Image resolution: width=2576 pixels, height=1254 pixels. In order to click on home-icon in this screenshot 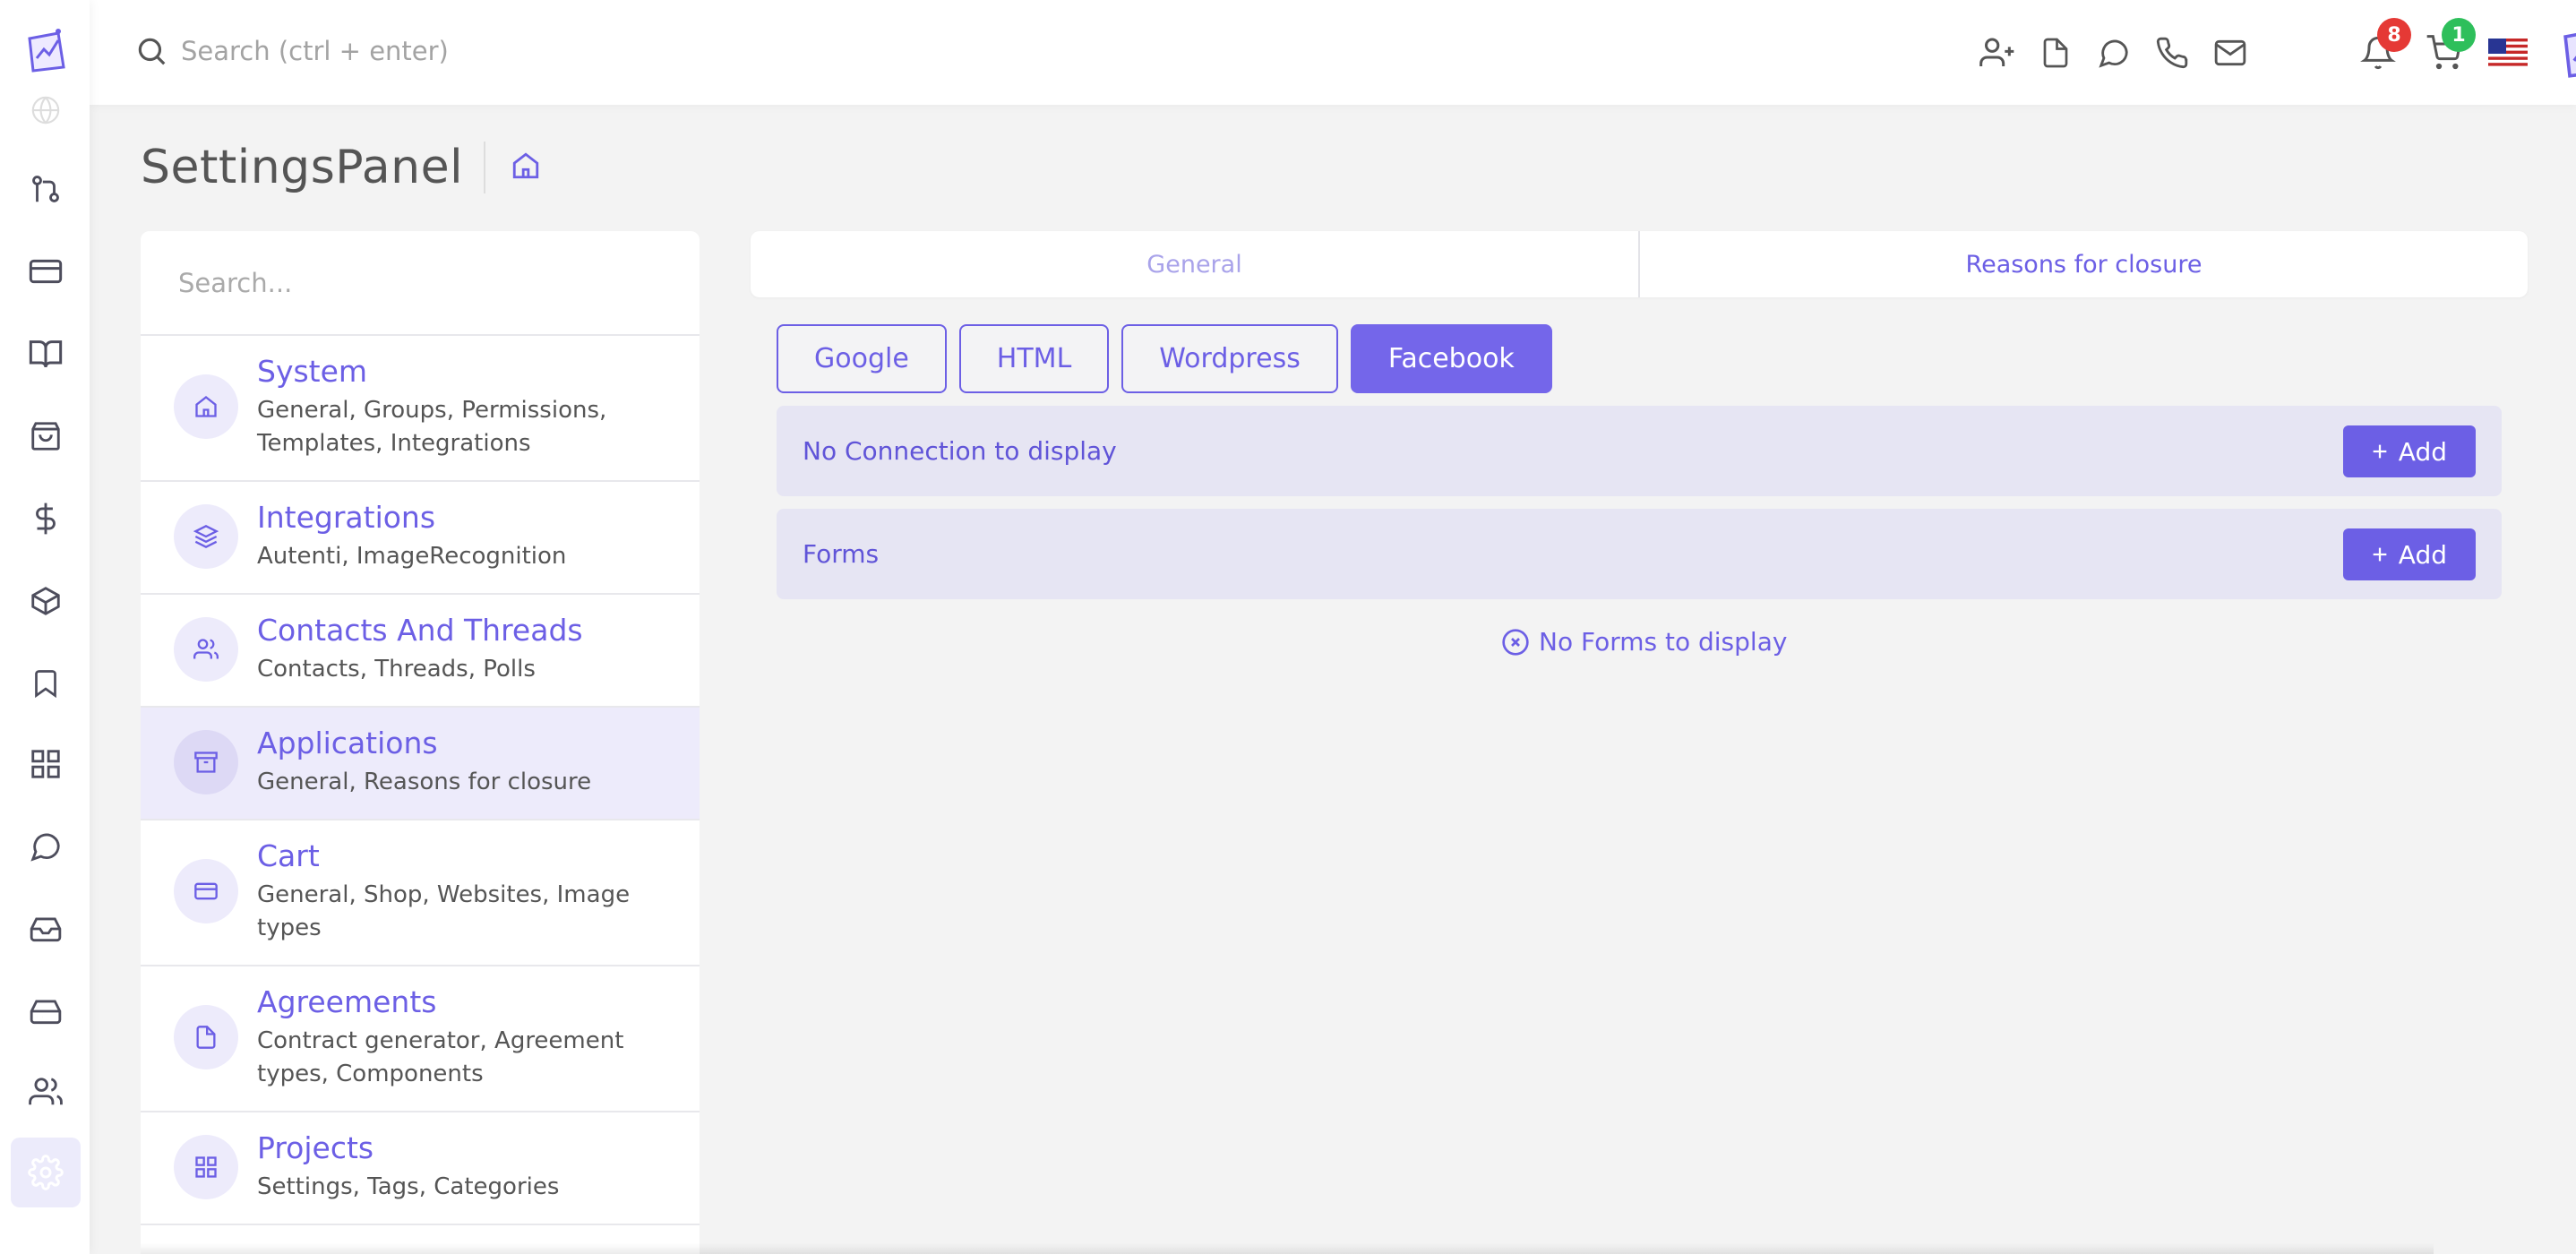, I will do `click(206, 406)`.